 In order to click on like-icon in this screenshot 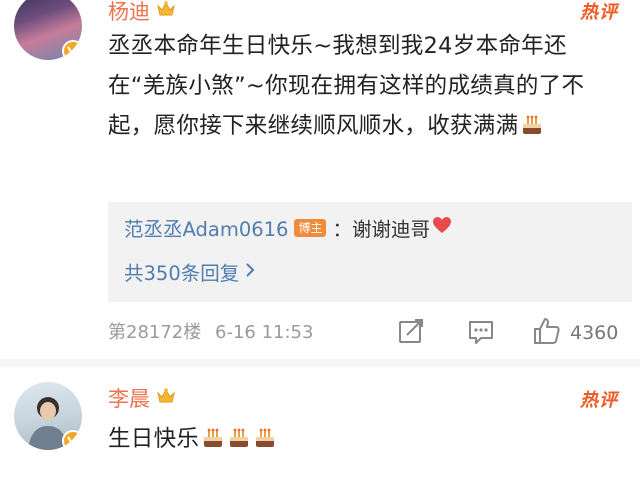, I will do `click(547, 333)`.